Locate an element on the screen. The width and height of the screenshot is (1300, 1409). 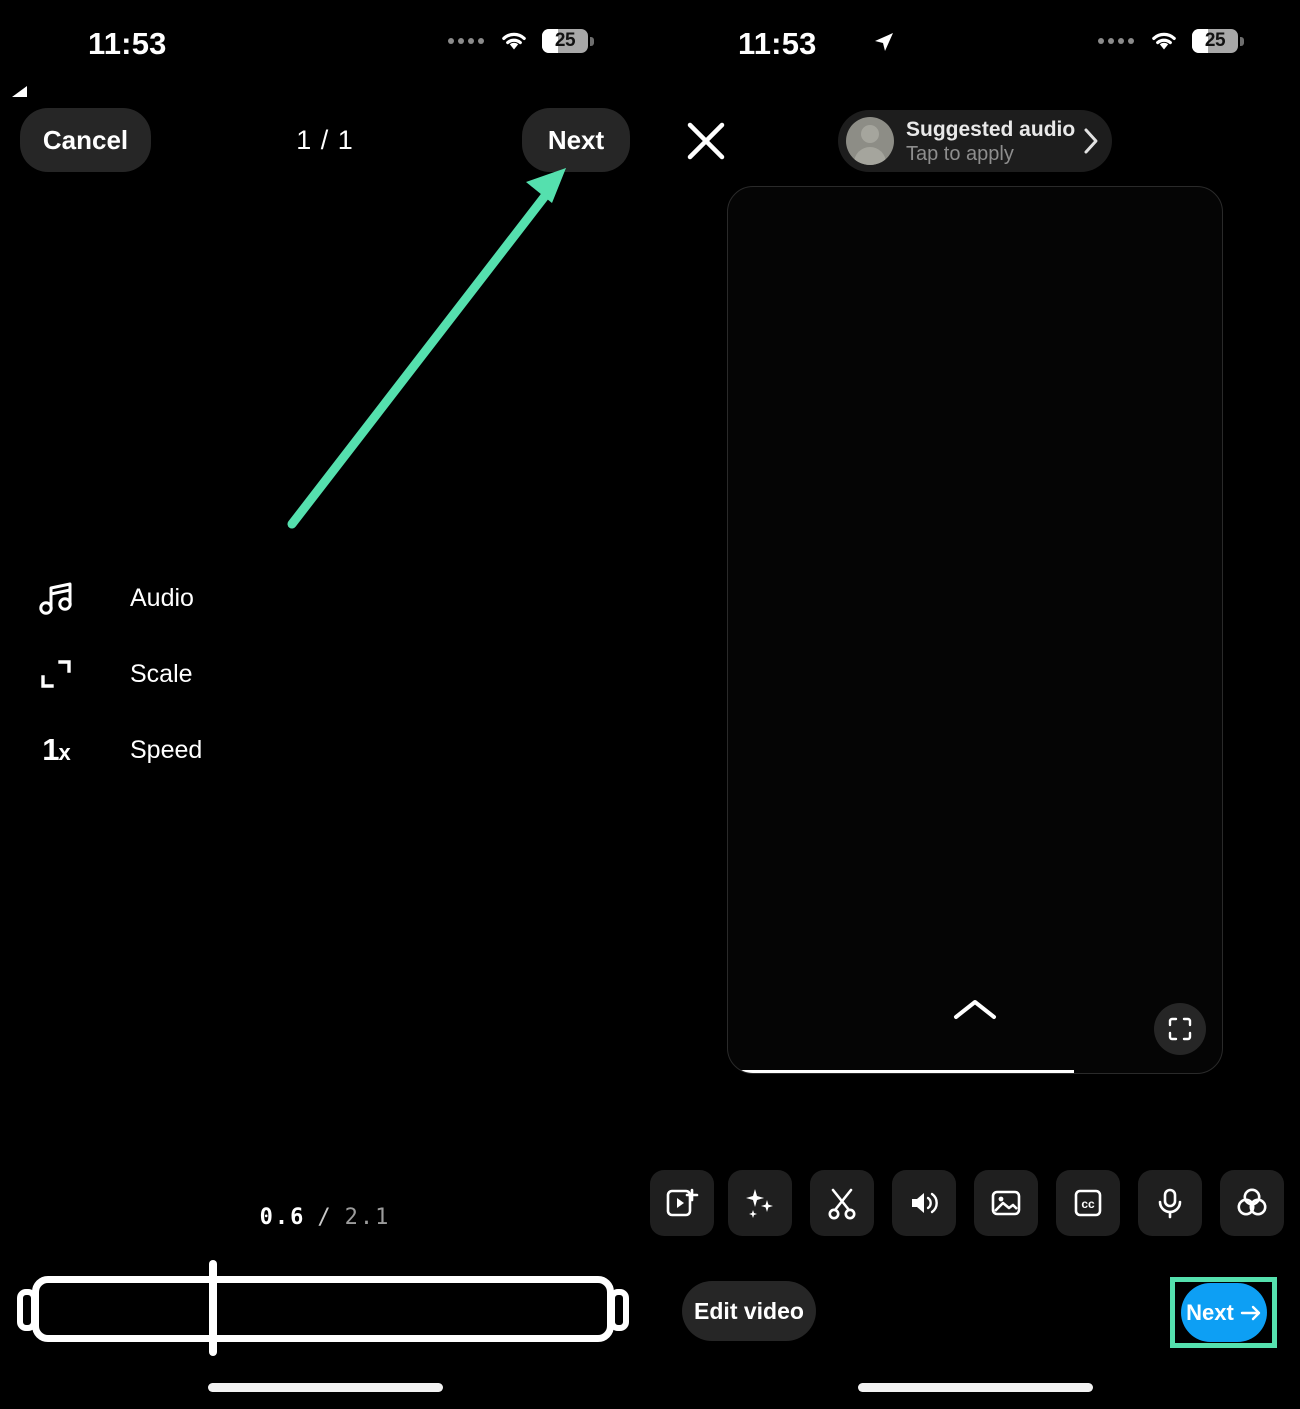
tool-item-speed-label: Speed is located at coordinates (166, 749).